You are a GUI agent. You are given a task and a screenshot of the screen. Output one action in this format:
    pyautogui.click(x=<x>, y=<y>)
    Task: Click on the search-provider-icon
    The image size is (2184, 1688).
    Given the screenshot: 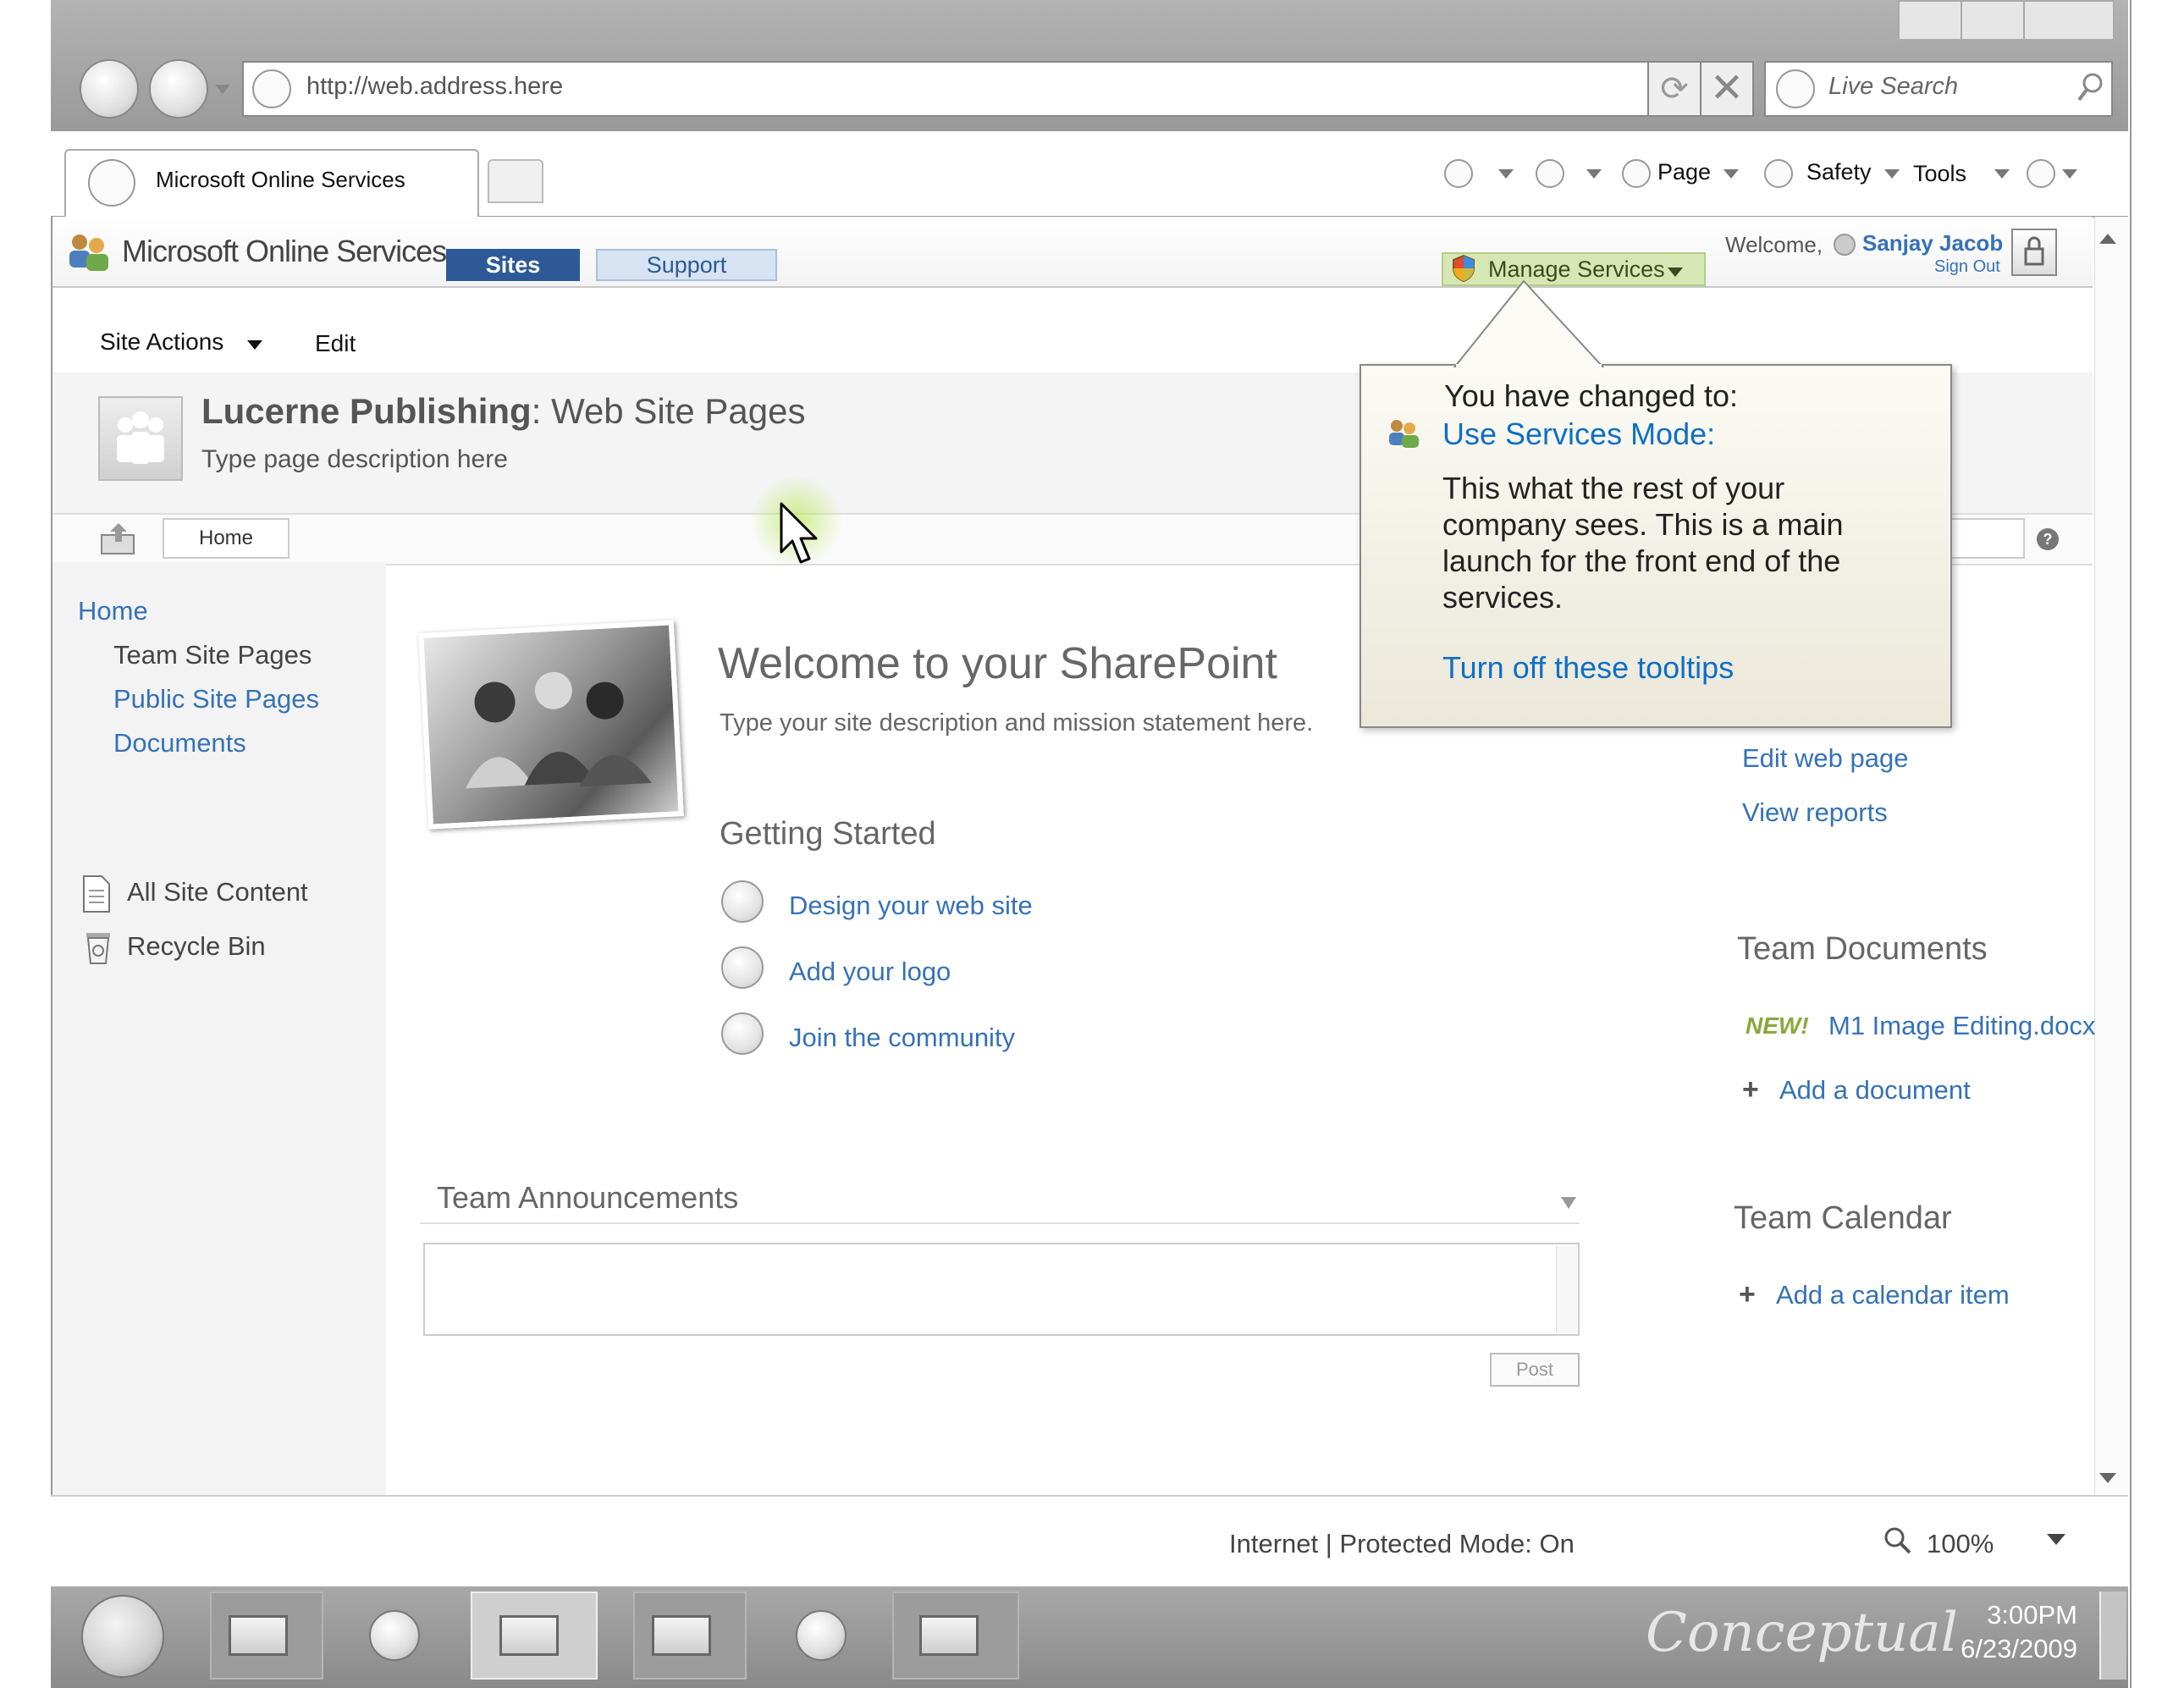 What is the action you would take?
    pyautogui.click(x=1795, y=88)
    